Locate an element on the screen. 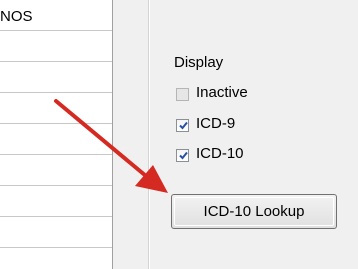 The image size is (358, 269). table-row: NOS is located at coordinates (56, 15).